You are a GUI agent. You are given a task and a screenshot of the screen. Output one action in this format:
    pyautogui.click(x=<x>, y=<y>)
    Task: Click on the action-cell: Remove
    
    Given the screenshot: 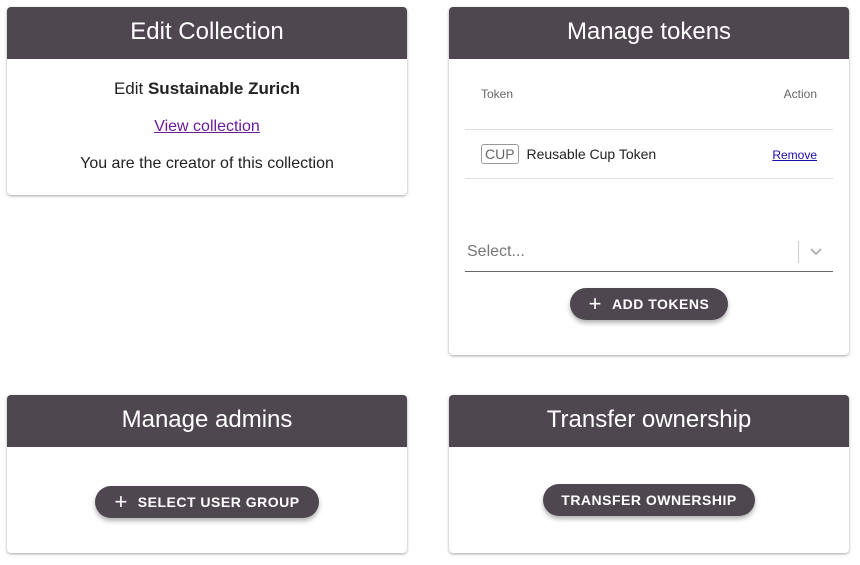 What is the action you would take?
    pyautogui.click(x=783, y=154)
    